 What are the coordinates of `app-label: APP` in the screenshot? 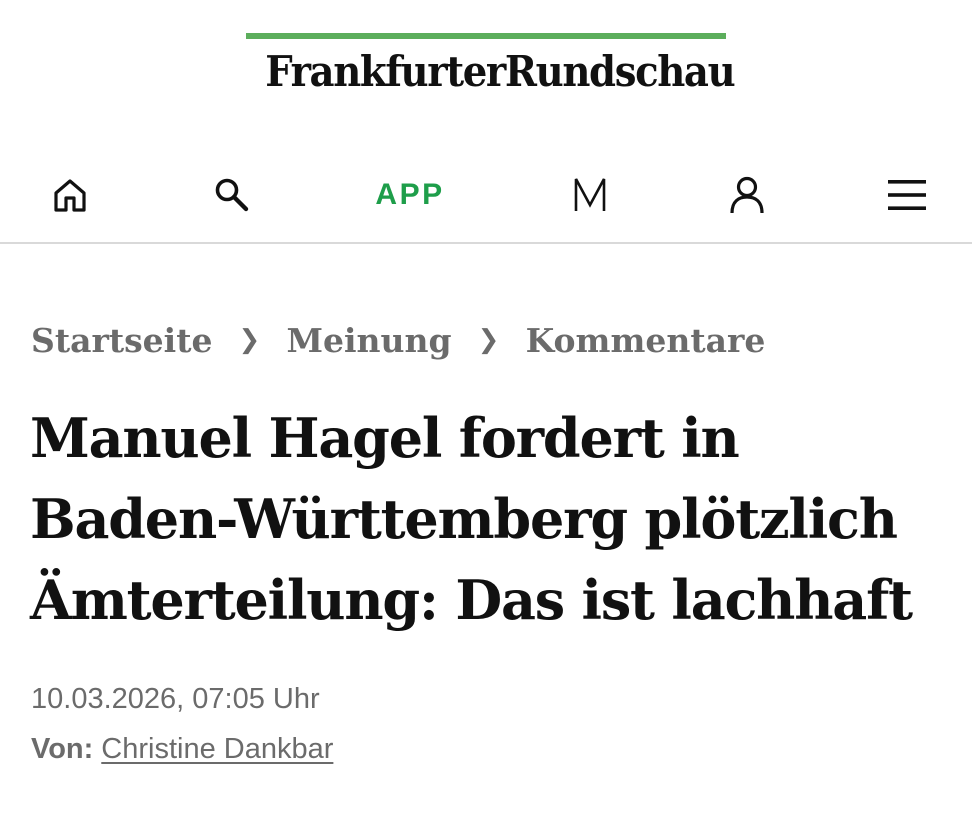 It's located at (410, 194).